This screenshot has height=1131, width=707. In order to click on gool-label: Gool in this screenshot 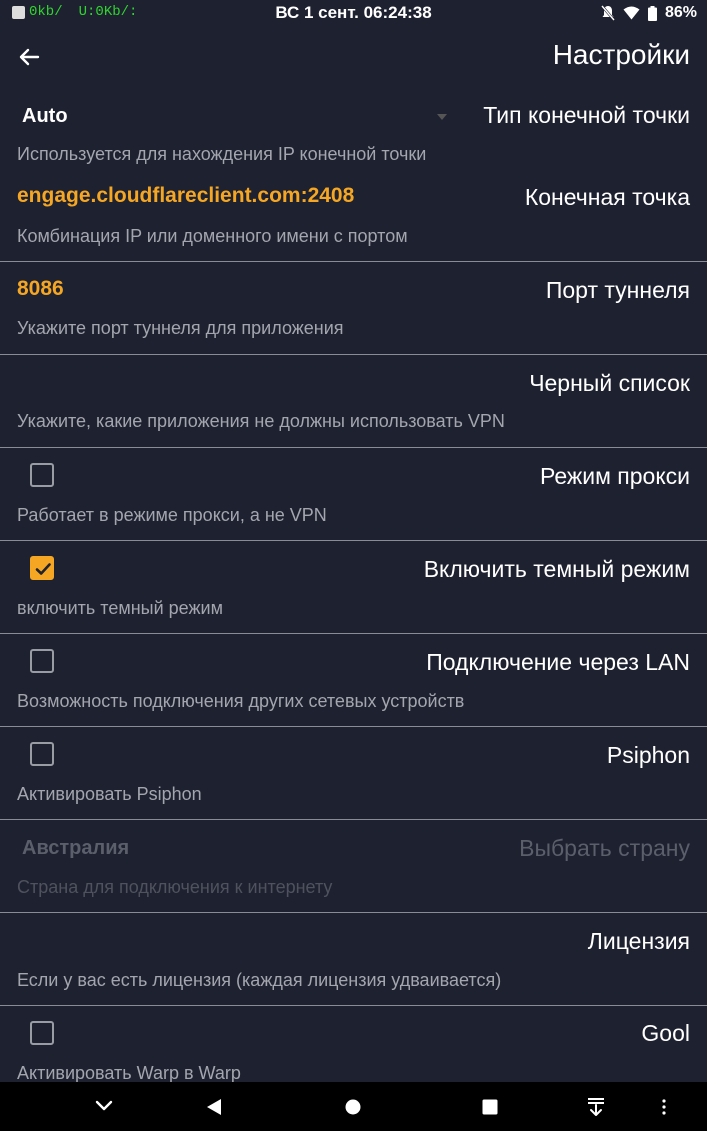, I will do `click(665, 1033)`.